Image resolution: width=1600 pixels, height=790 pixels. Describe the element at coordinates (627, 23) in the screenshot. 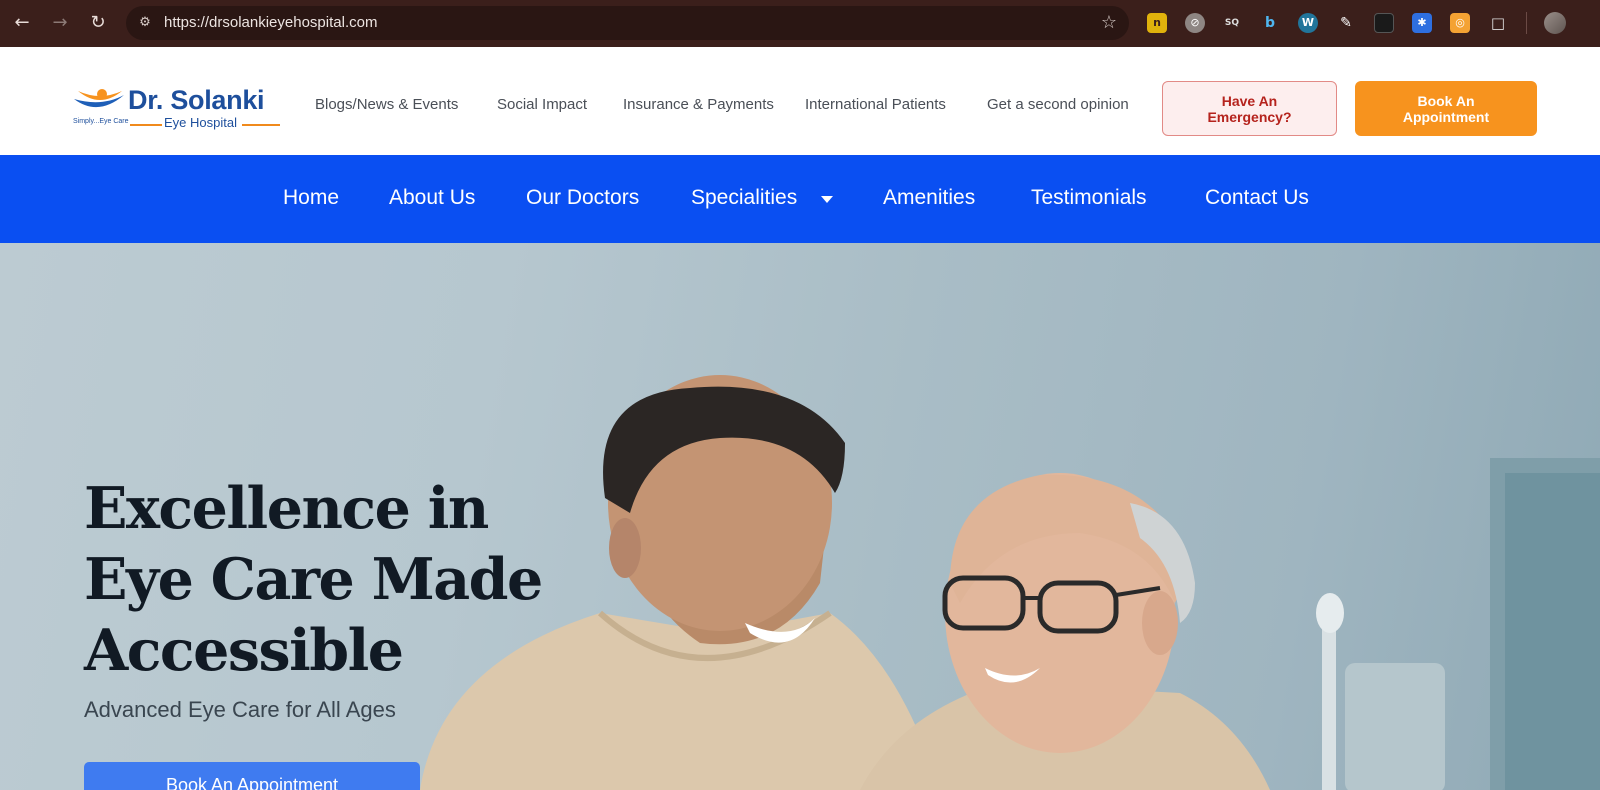

I see `address-bar: ⚙ https://drsolankieyehospital.com ☆` at that location.